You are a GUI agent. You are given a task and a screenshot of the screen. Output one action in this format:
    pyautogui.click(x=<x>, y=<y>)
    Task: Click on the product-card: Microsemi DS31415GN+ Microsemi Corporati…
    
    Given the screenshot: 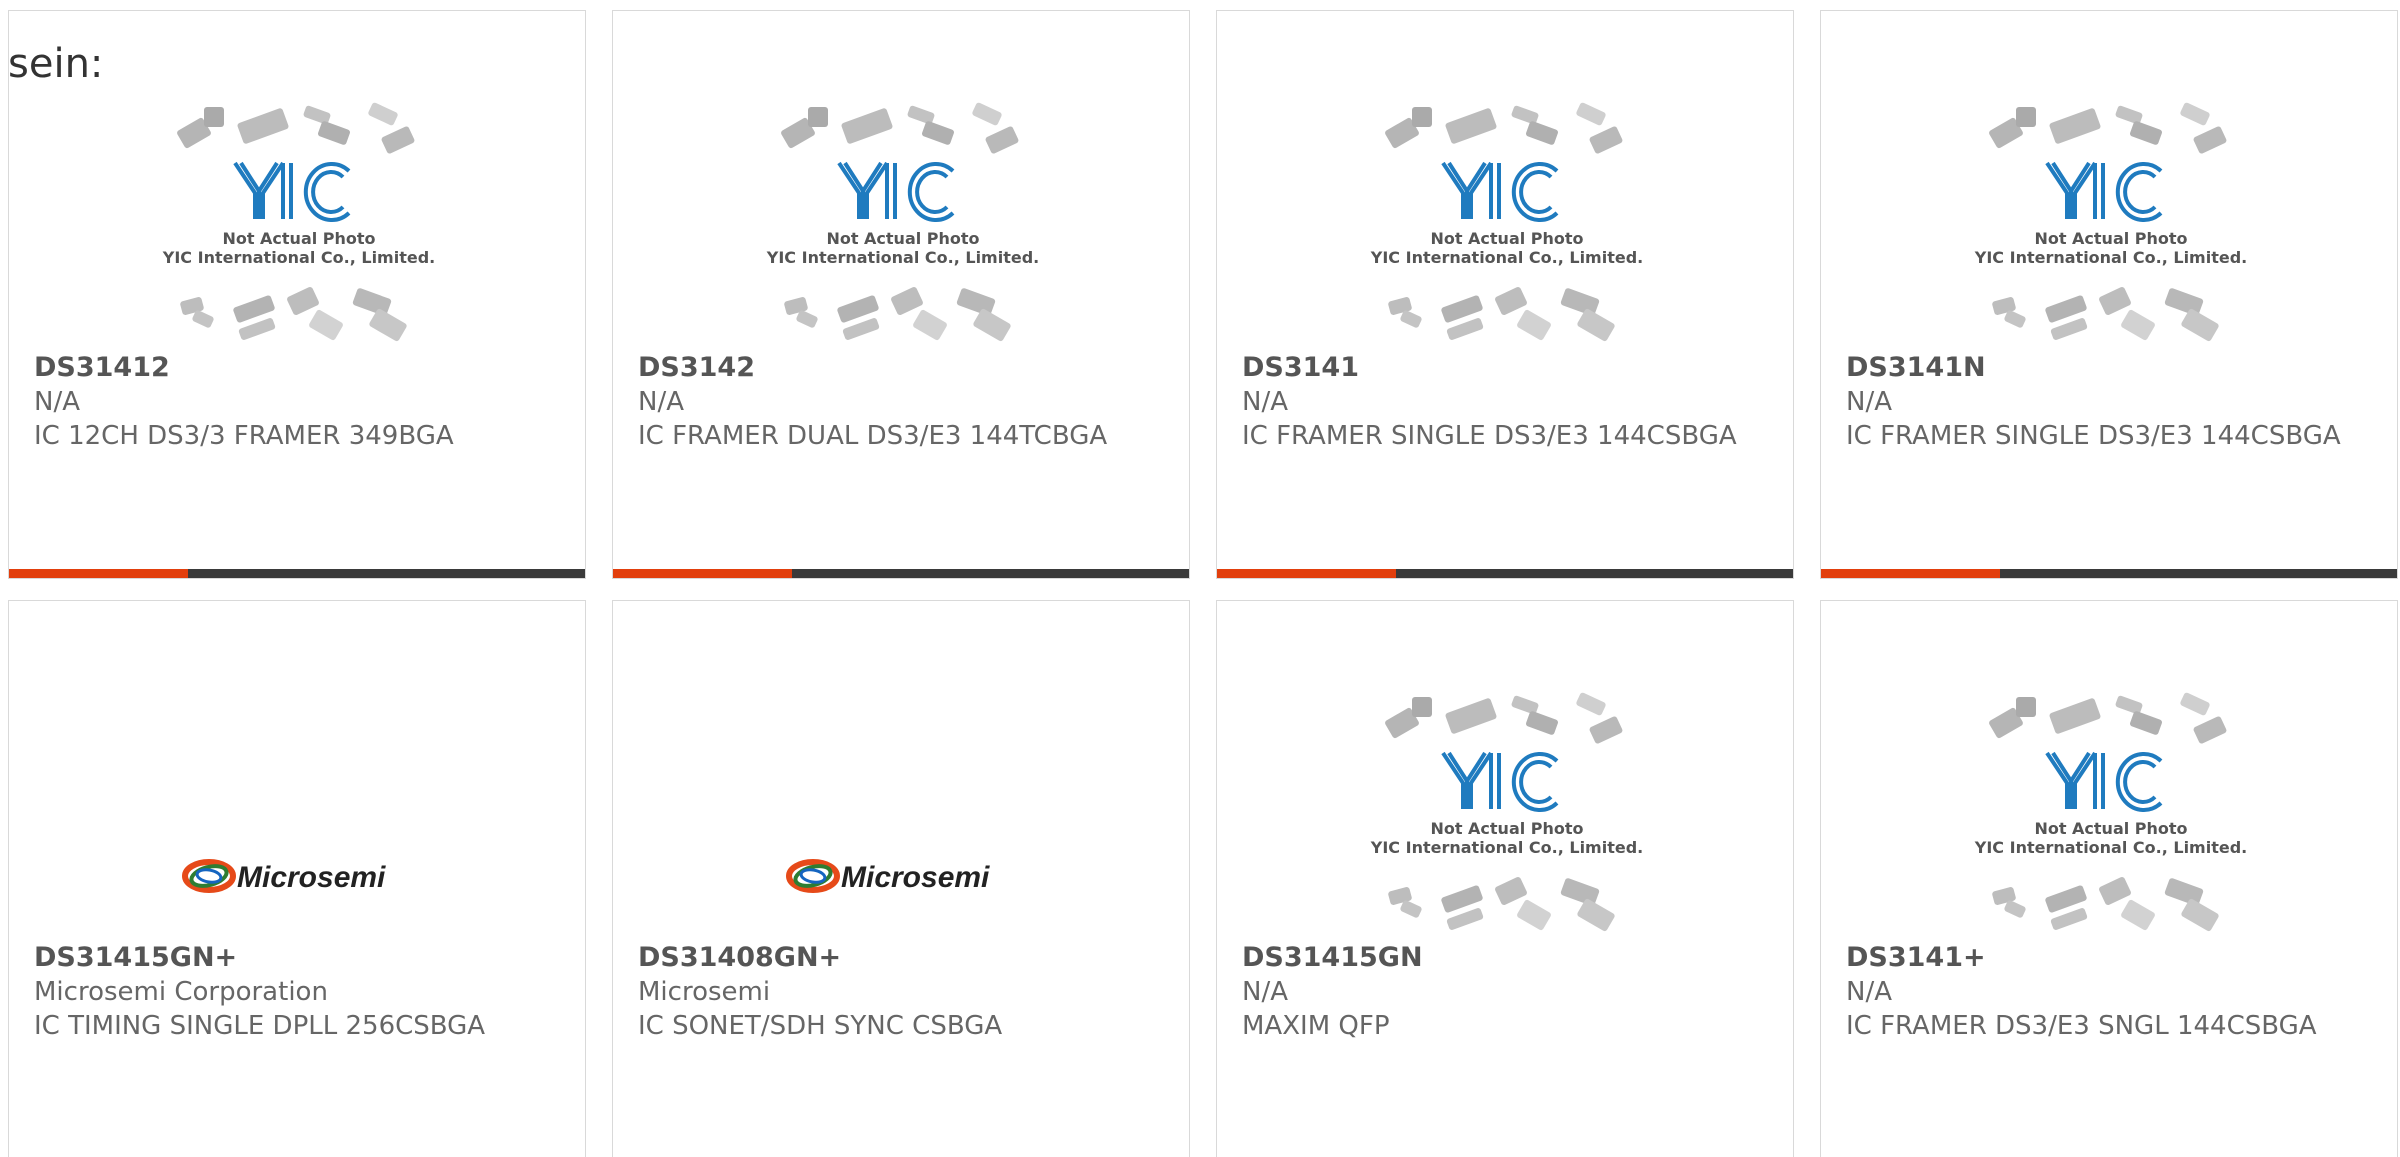 What is the action you would take?
    pyautogui.click(x=297, y=878)
    